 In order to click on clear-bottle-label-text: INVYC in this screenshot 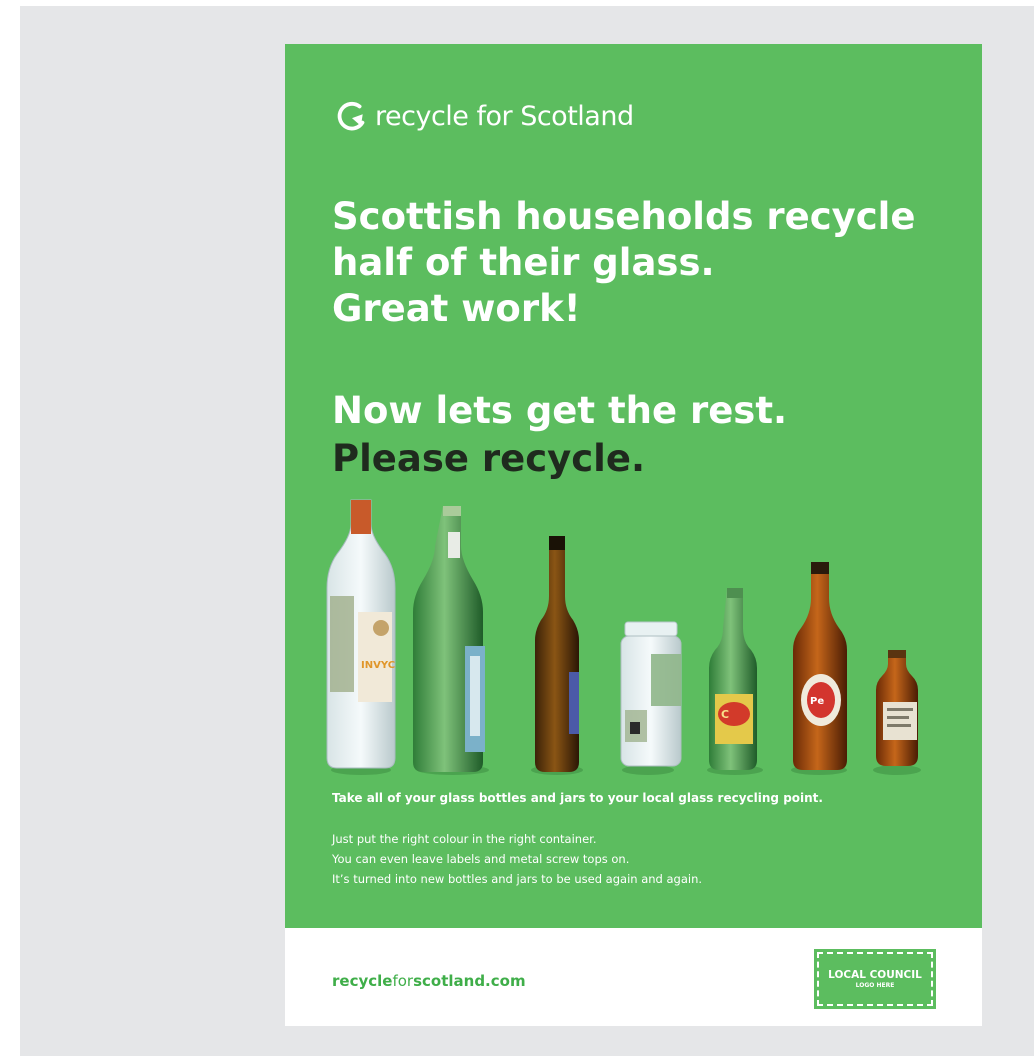, I will do `click(378, 665)`.